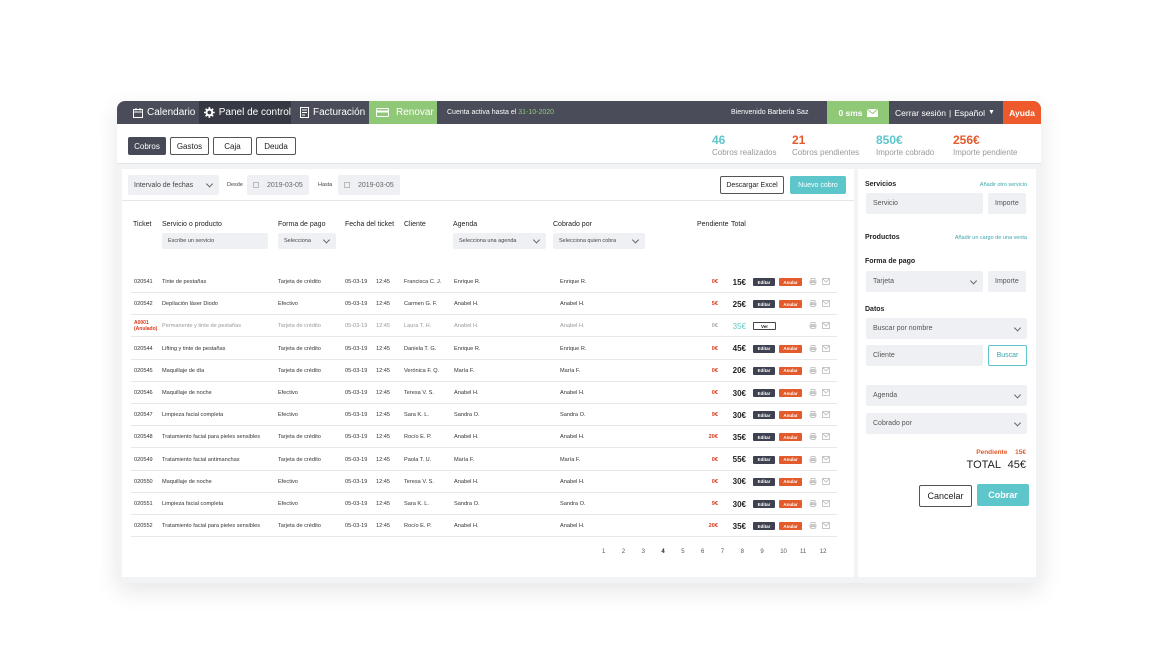  What do you see at coordinates (945, 496) in the screenshot?
I see `cancelar-button: Cancelar` at bounding box center [945, 496].